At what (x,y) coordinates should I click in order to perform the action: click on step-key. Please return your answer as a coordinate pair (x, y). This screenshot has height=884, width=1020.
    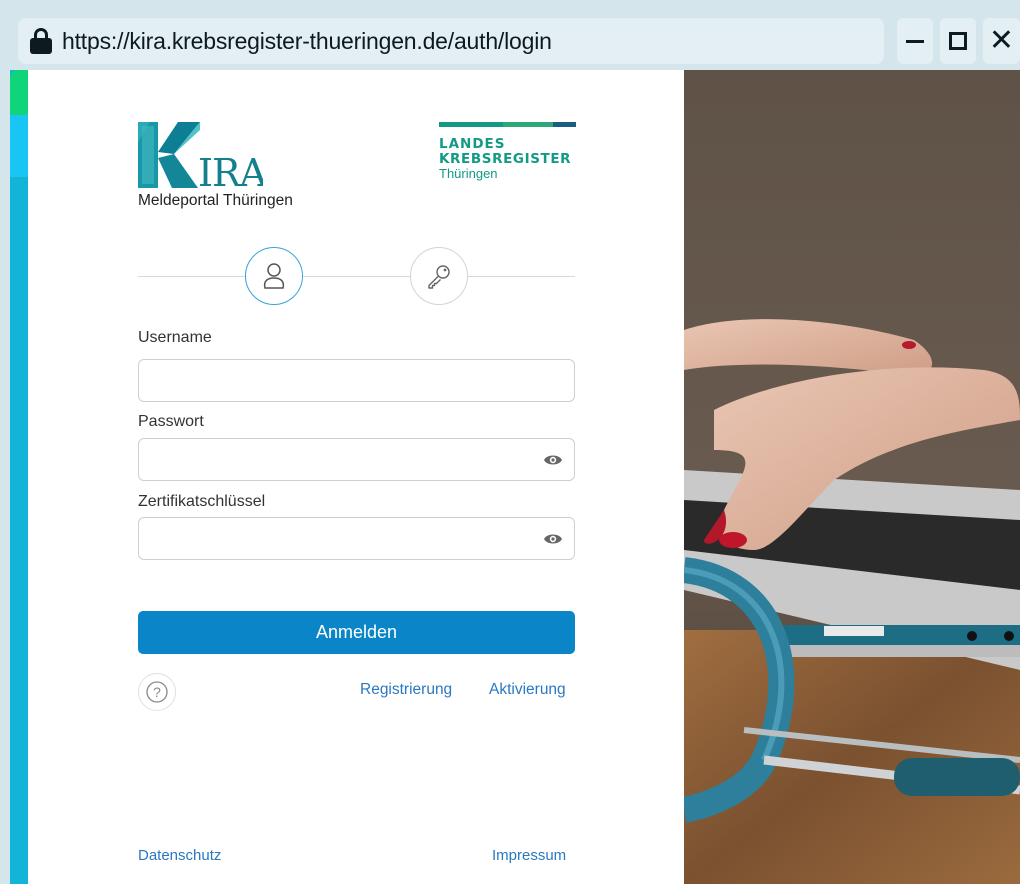
    Looking at the image, I should click on (439, 276).